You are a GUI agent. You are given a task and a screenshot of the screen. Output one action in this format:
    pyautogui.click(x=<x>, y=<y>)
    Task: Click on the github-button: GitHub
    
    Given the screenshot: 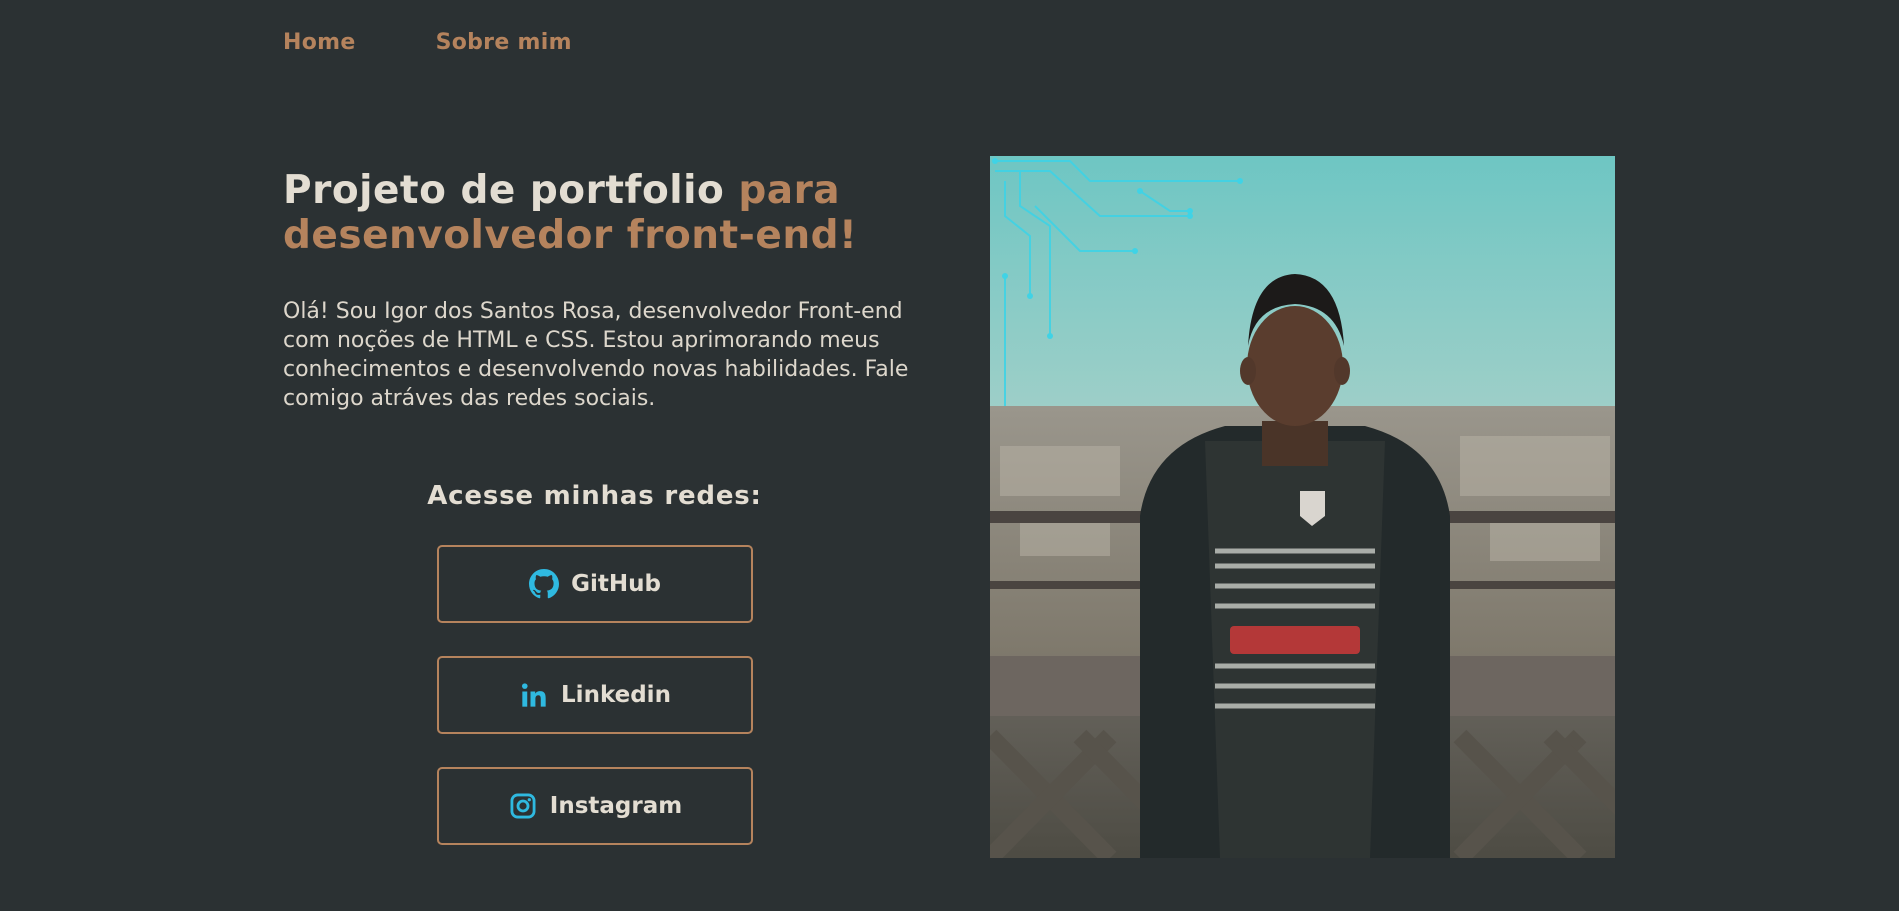 What is the action you would take?
    pyautogui.click(x=595, y=584)
    